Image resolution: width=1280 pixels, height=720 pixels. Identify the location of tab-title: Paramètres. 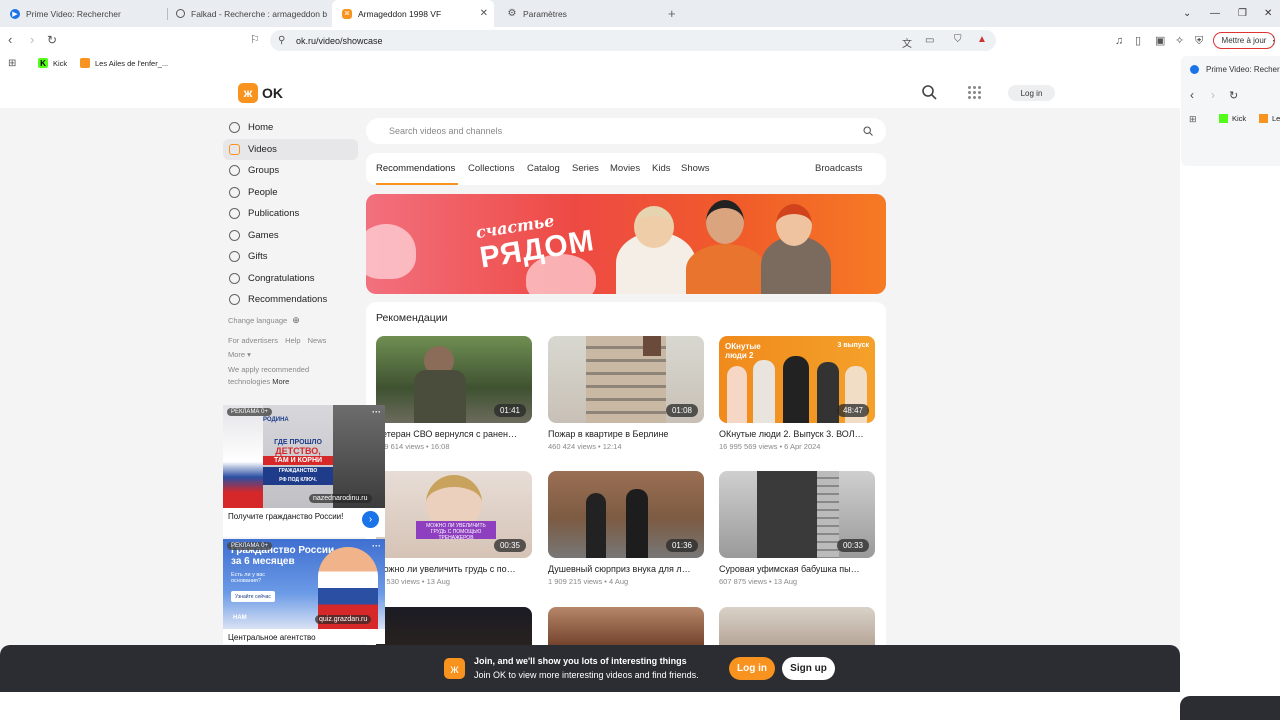
(545, 13).